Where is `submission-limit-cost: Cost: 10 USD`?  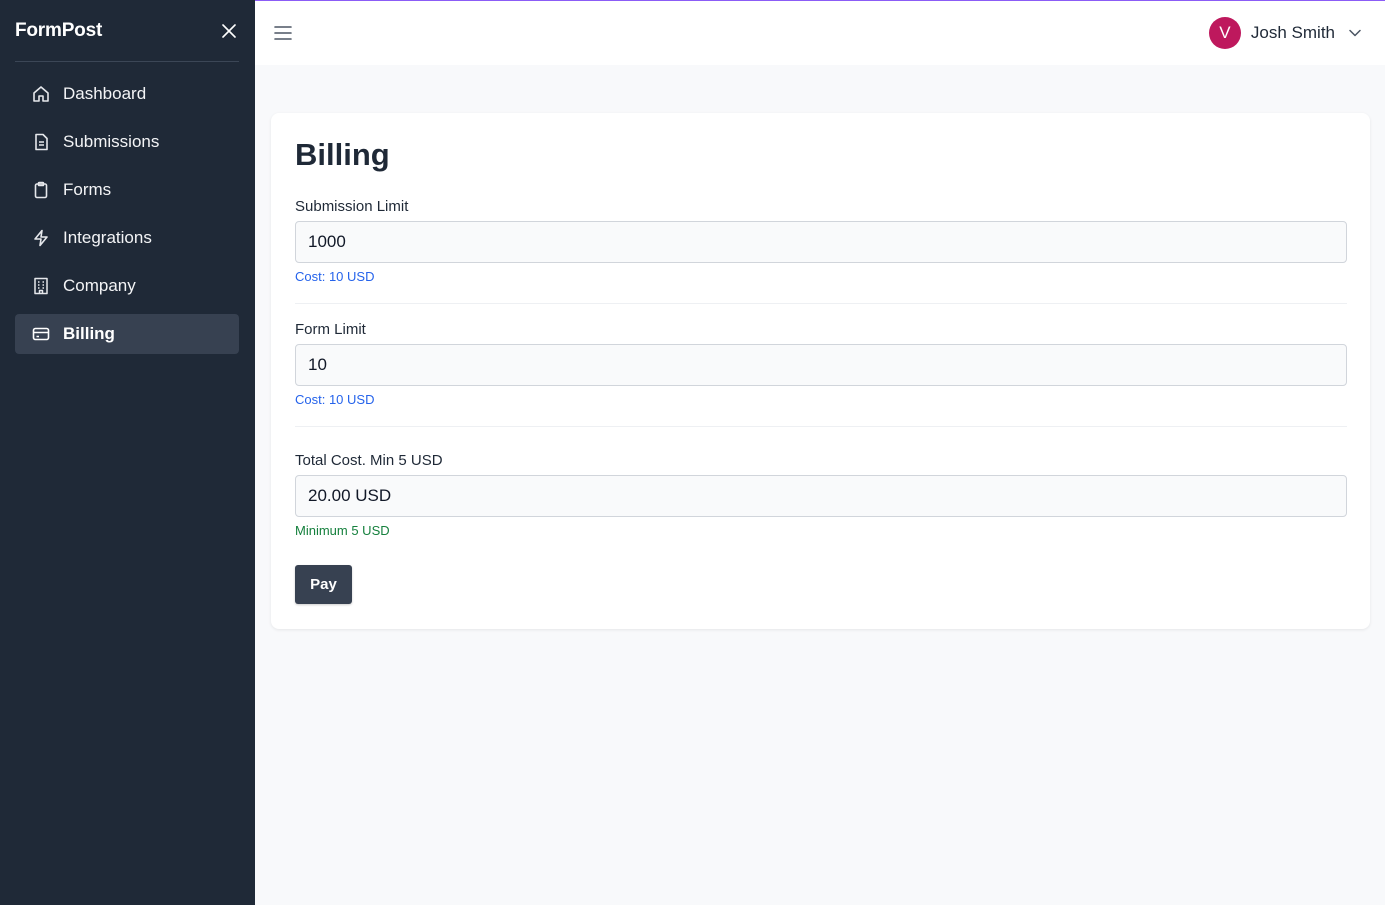 submission-limit-cost: Cost: 10 USD is located at coordinates (335, 276).